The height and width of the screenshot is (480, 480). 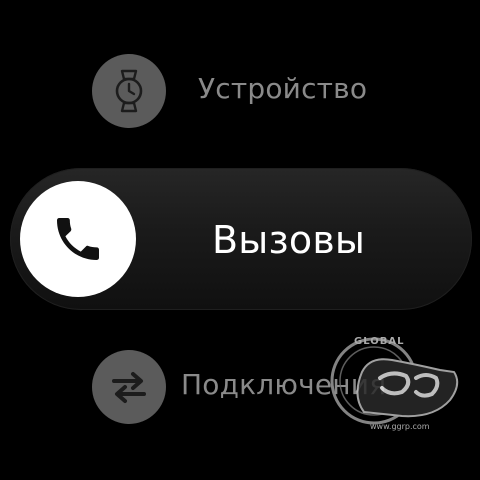 I want to click on watermark-brand: GLOBAL, so click(x=379, y=341).